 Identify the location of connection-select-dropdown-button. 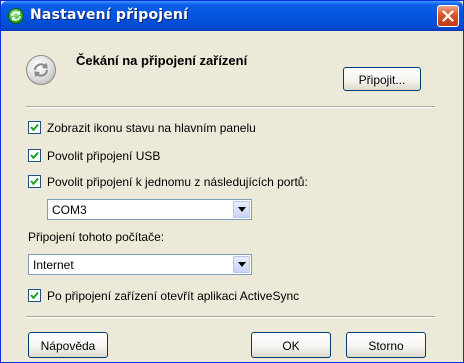
(241, 264).